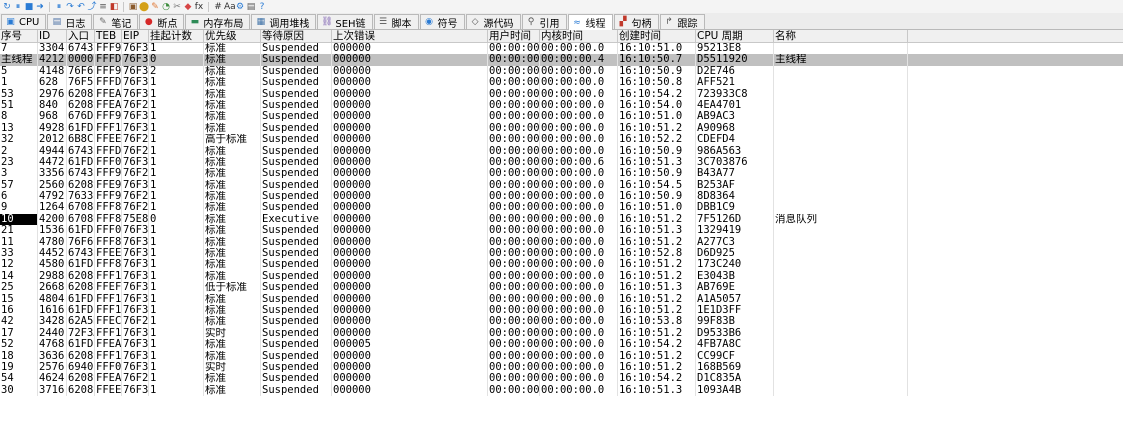  Describe the element at coordinates (52, 36) in the screenshot. I see `col-id-header: ID` at that location.